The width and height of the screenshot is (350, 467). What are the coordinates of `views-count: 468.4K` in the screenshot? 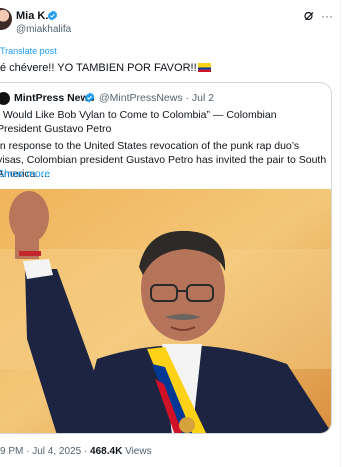 It's located at (106, 451).